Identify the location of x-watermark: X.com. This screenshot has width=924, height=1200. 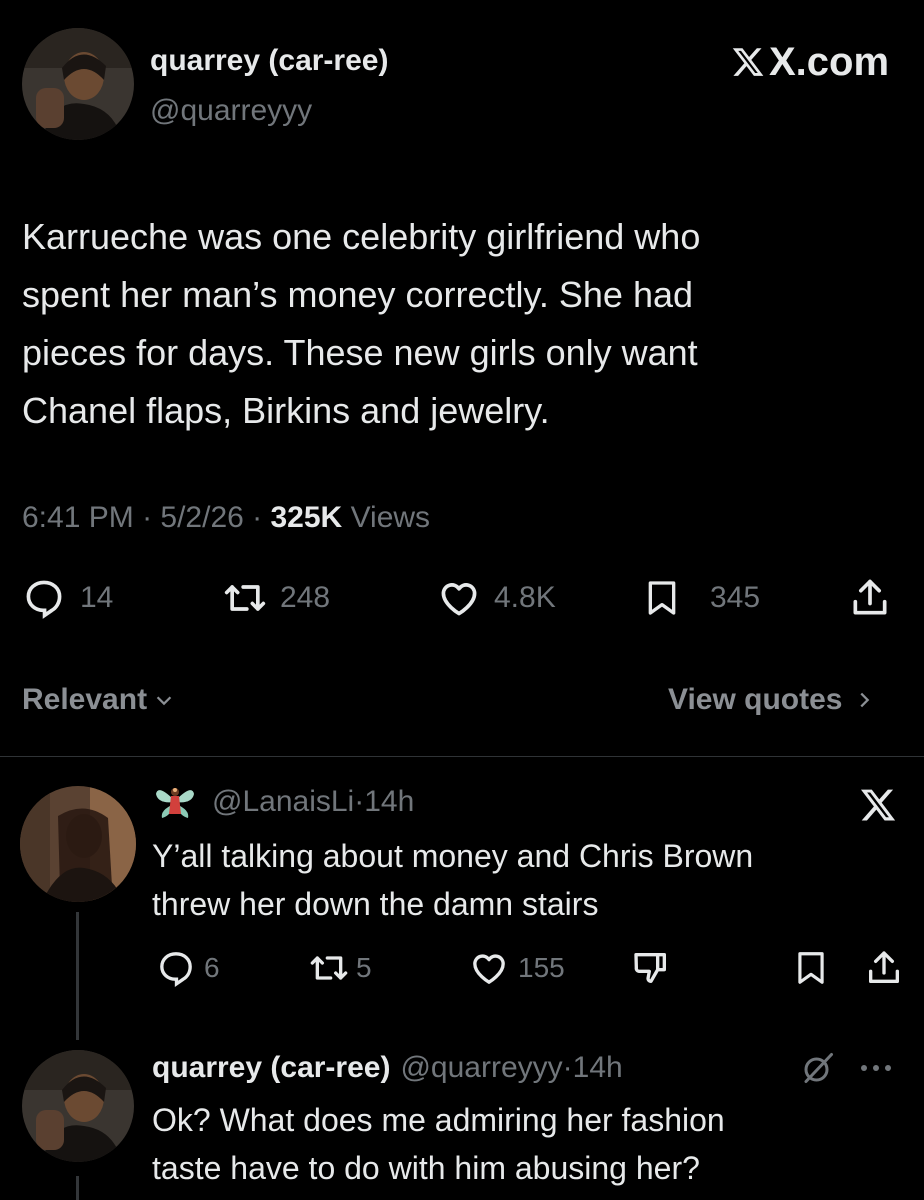
(810, 61).